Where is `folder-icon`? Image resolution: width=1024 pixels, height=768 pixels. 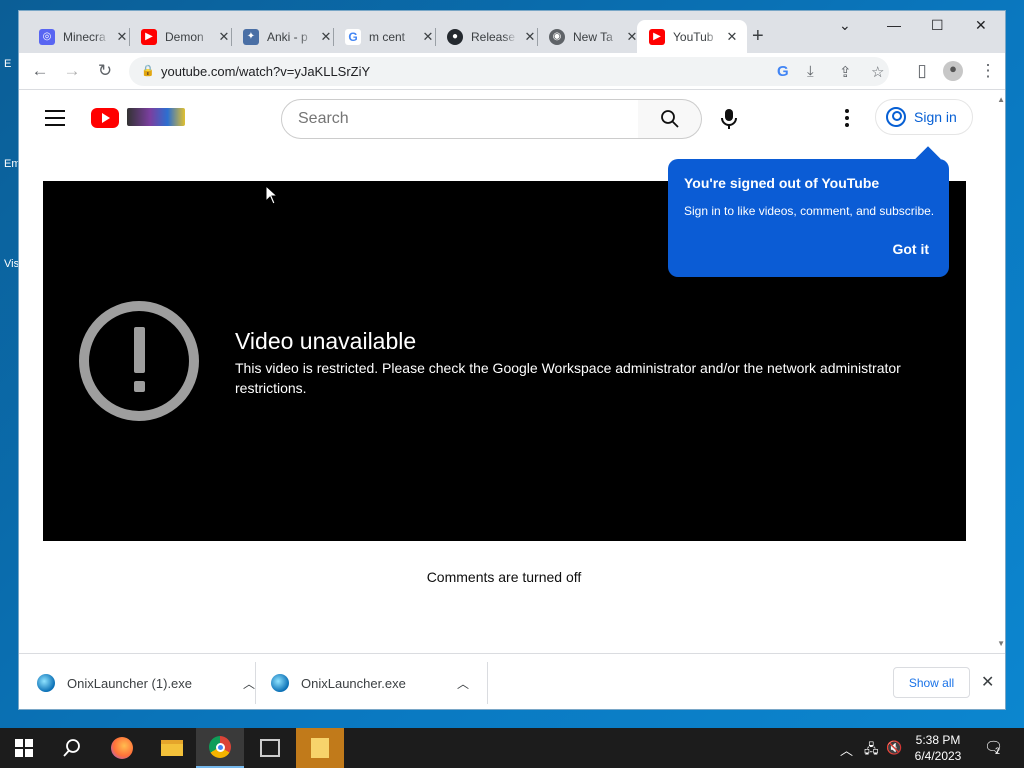
folder-icon is located at coordinates (172, 748).